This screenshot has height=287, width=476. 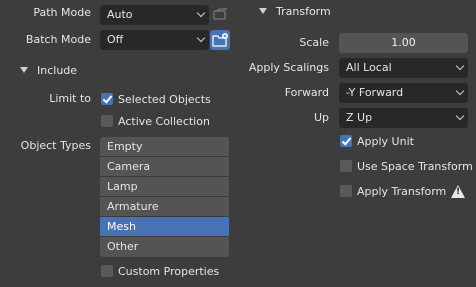 I want to click on custom-properties-checkbox: Custom Properties, so click(x=160, y=272).